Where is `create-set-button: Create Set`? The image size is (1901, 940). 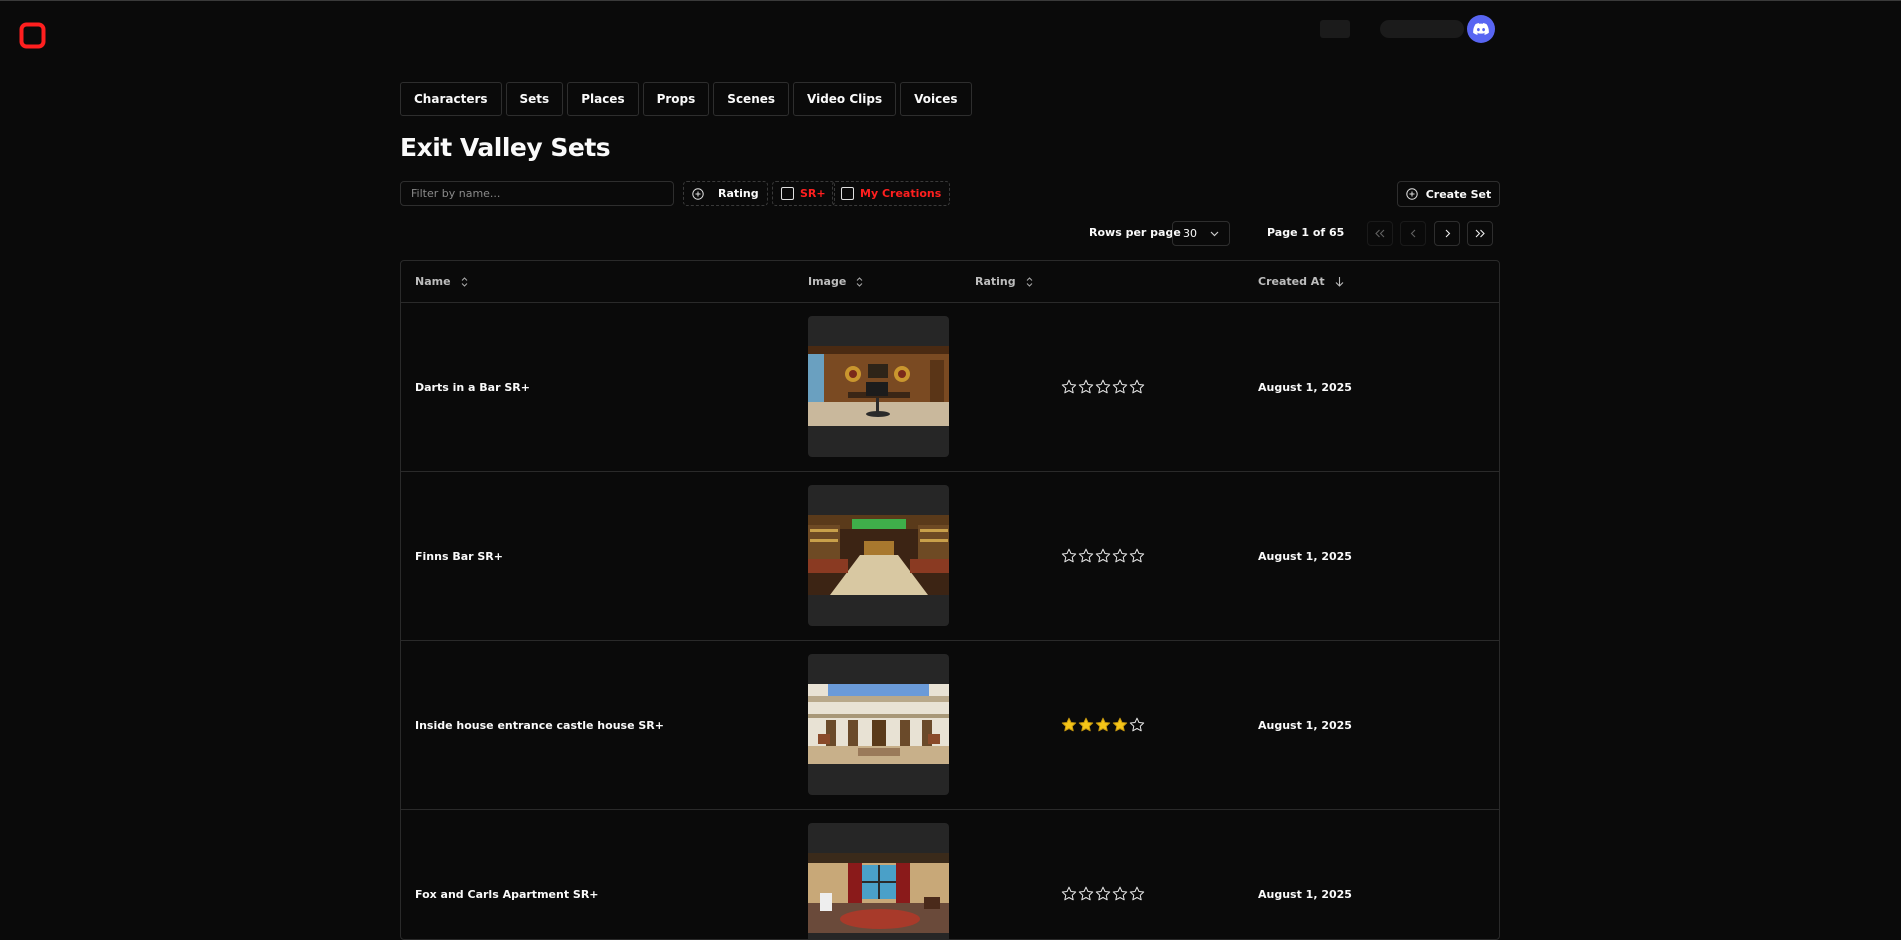
create-set-button: Create Set is located at coordinates (1448, 194).